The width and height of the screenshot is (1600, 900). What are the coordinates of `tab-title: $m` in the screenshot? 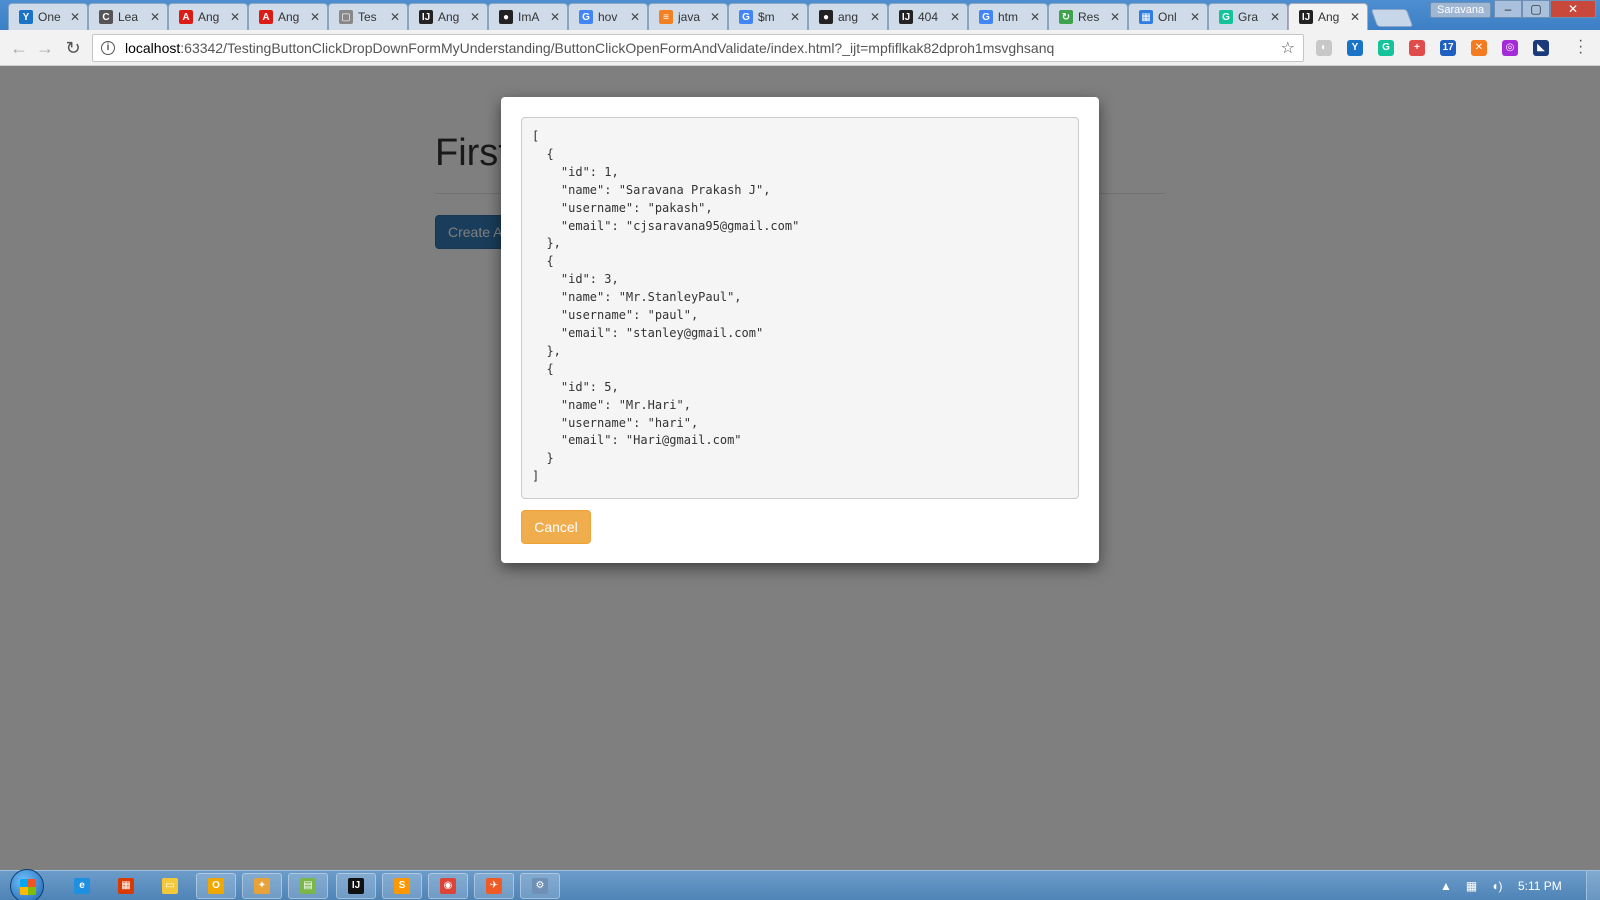 It's located at (766, 17).